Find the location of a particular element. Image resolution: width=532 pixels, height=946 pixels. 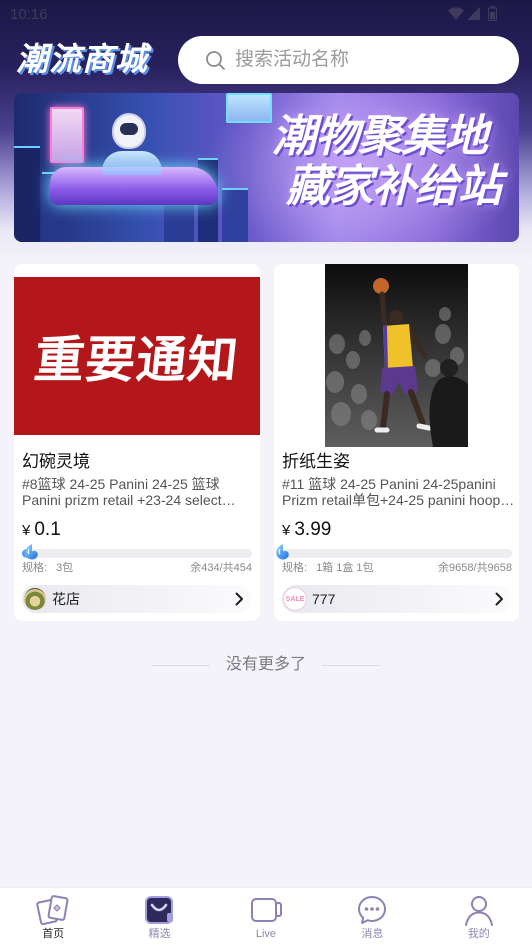

spec-row: 规格: 3包 余434/共454 is located at coordinates (137, 568).